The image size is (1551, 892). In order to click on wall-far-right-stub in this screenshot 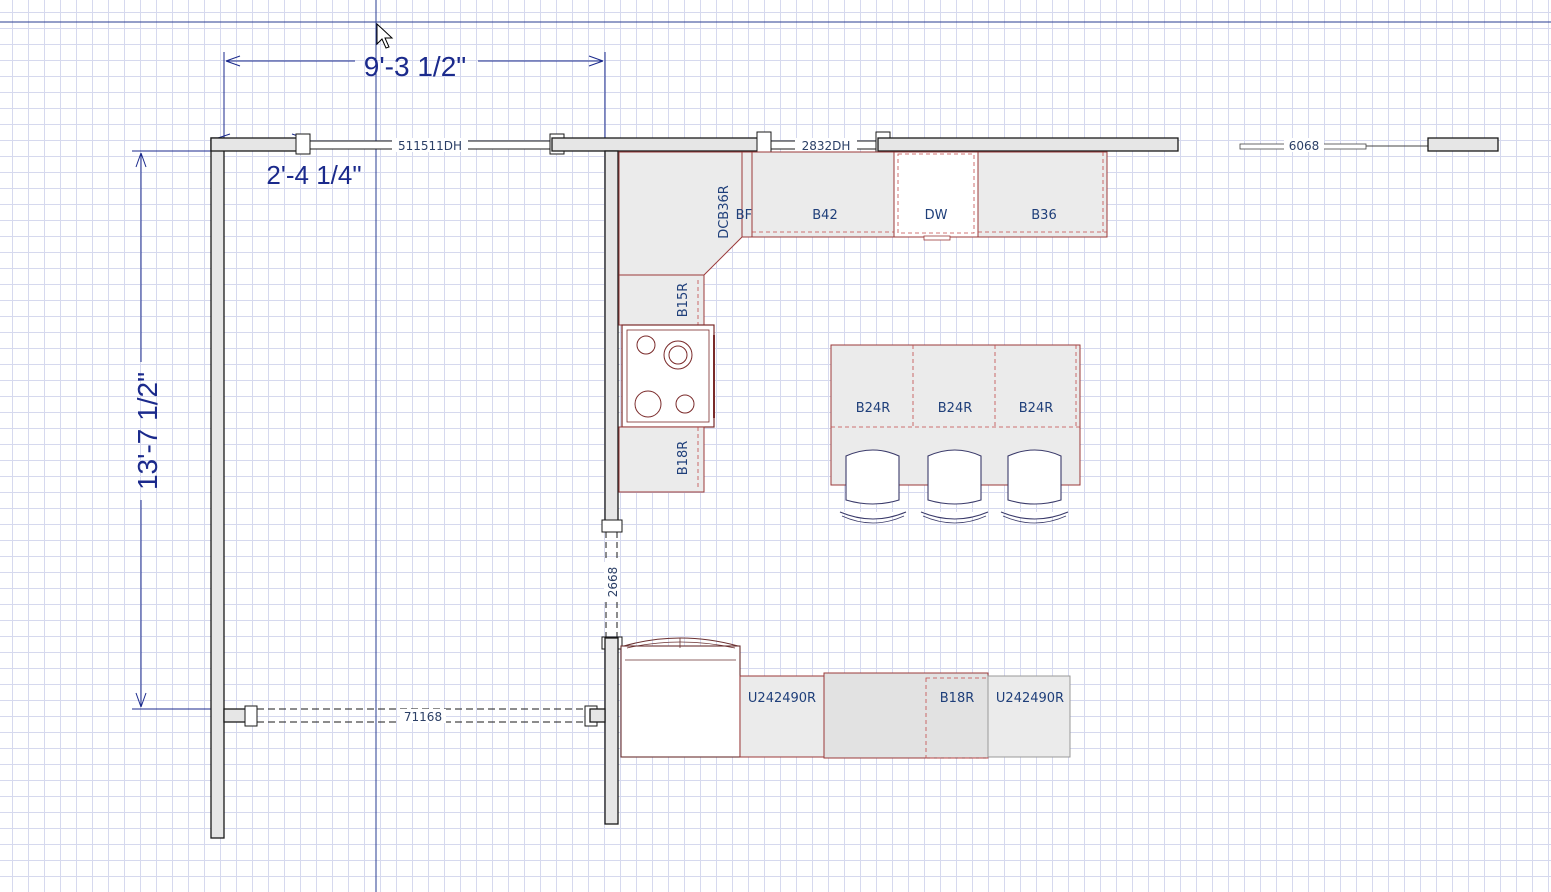, I will do `click(1463, 144)`.